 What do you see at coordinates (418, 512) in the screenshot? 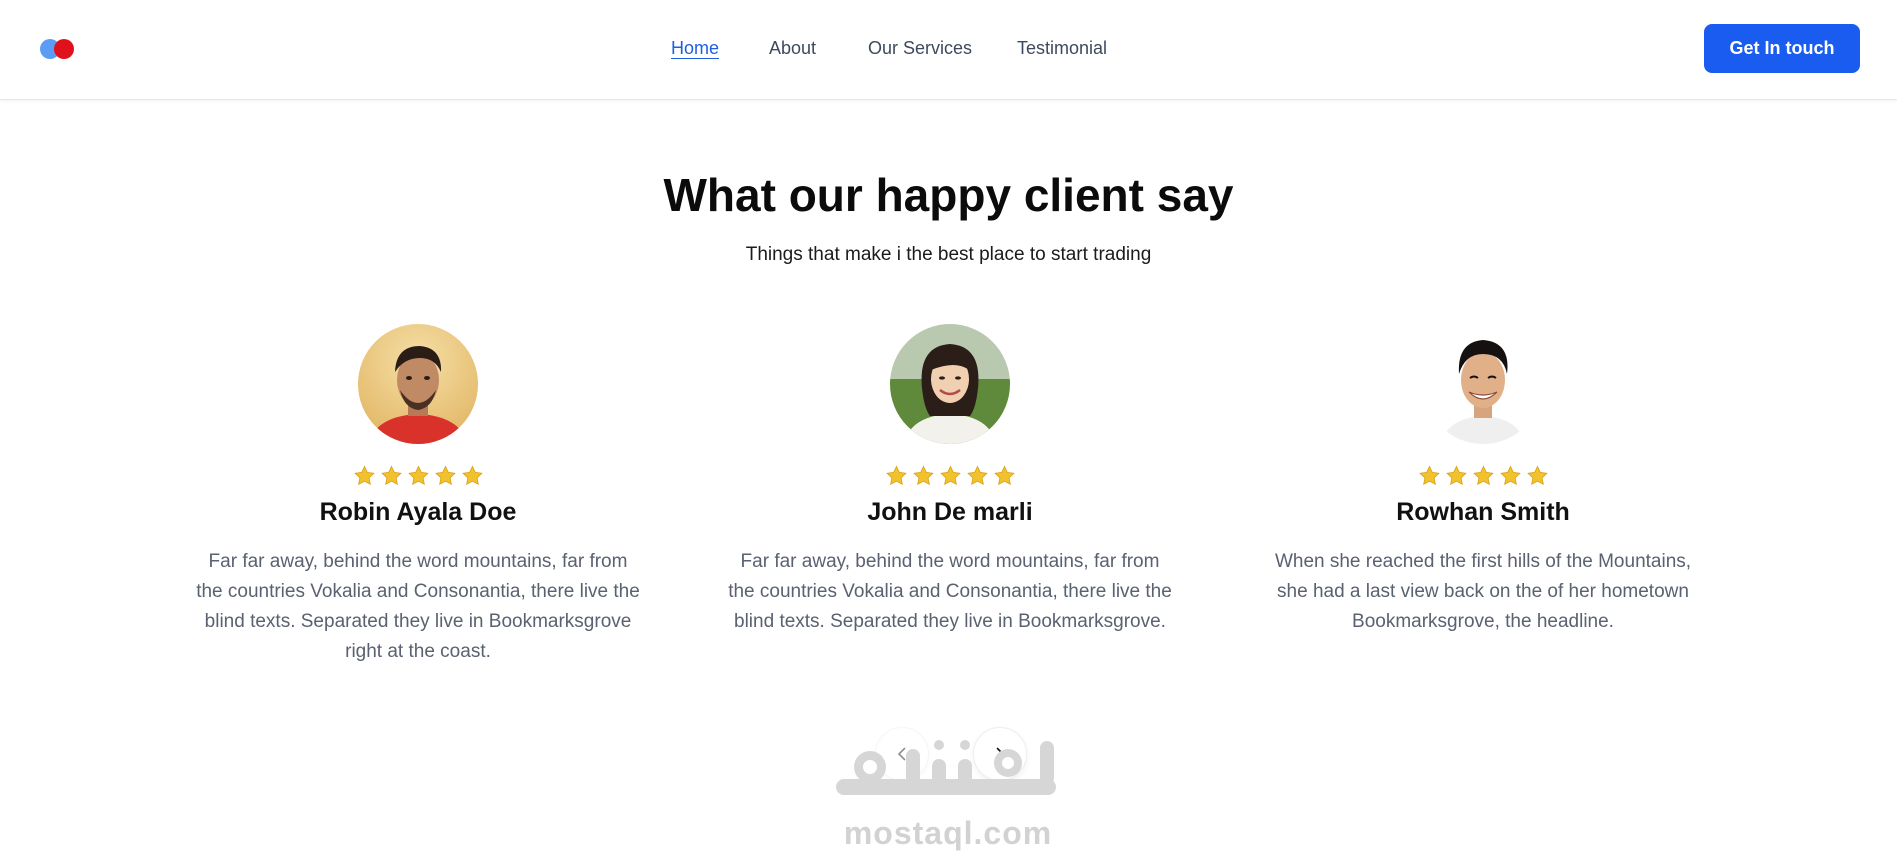
I see `client-name: Robin Ayala Doe` at bounding box center [418, 512].